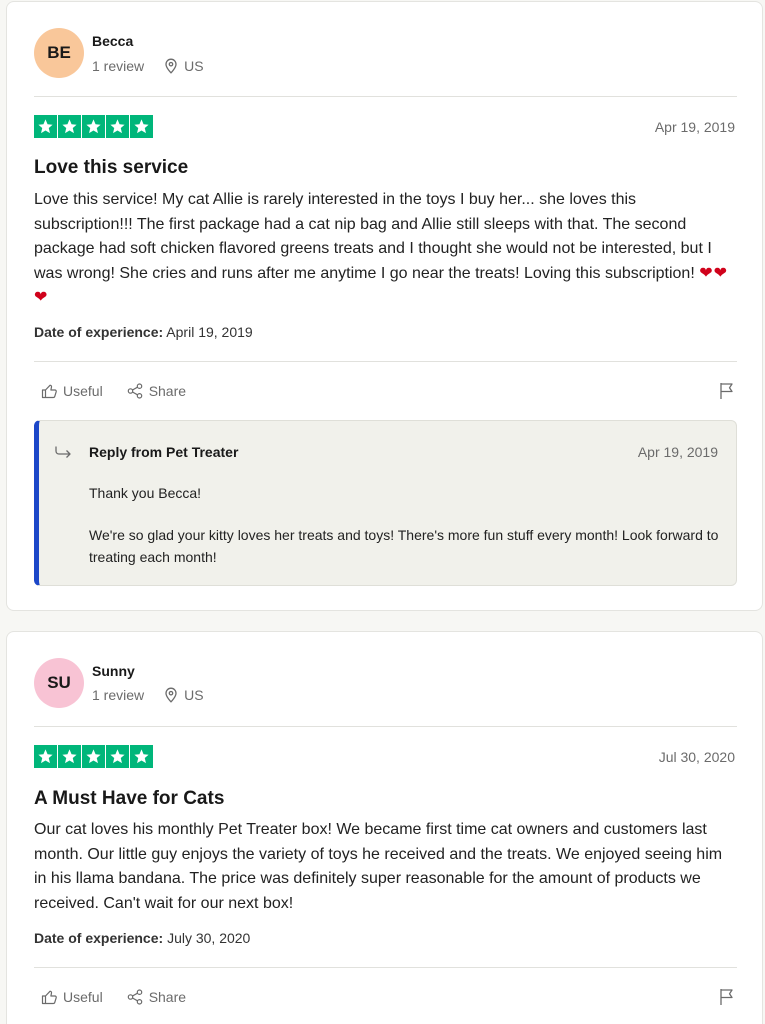  I want to click on review-date: Jul 30, 2020, so click(696, 757).